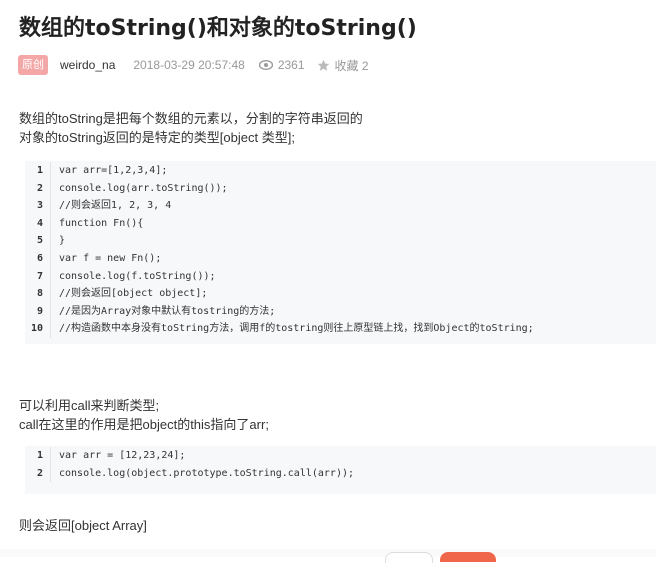 Image resolution: width=656 pixels, height=563 pixels. What do you see at coordinates (189, 65) in the screenshot?
I see `publish-date: 2018-03-29 20:57:48` at bounding box center [189, 65].